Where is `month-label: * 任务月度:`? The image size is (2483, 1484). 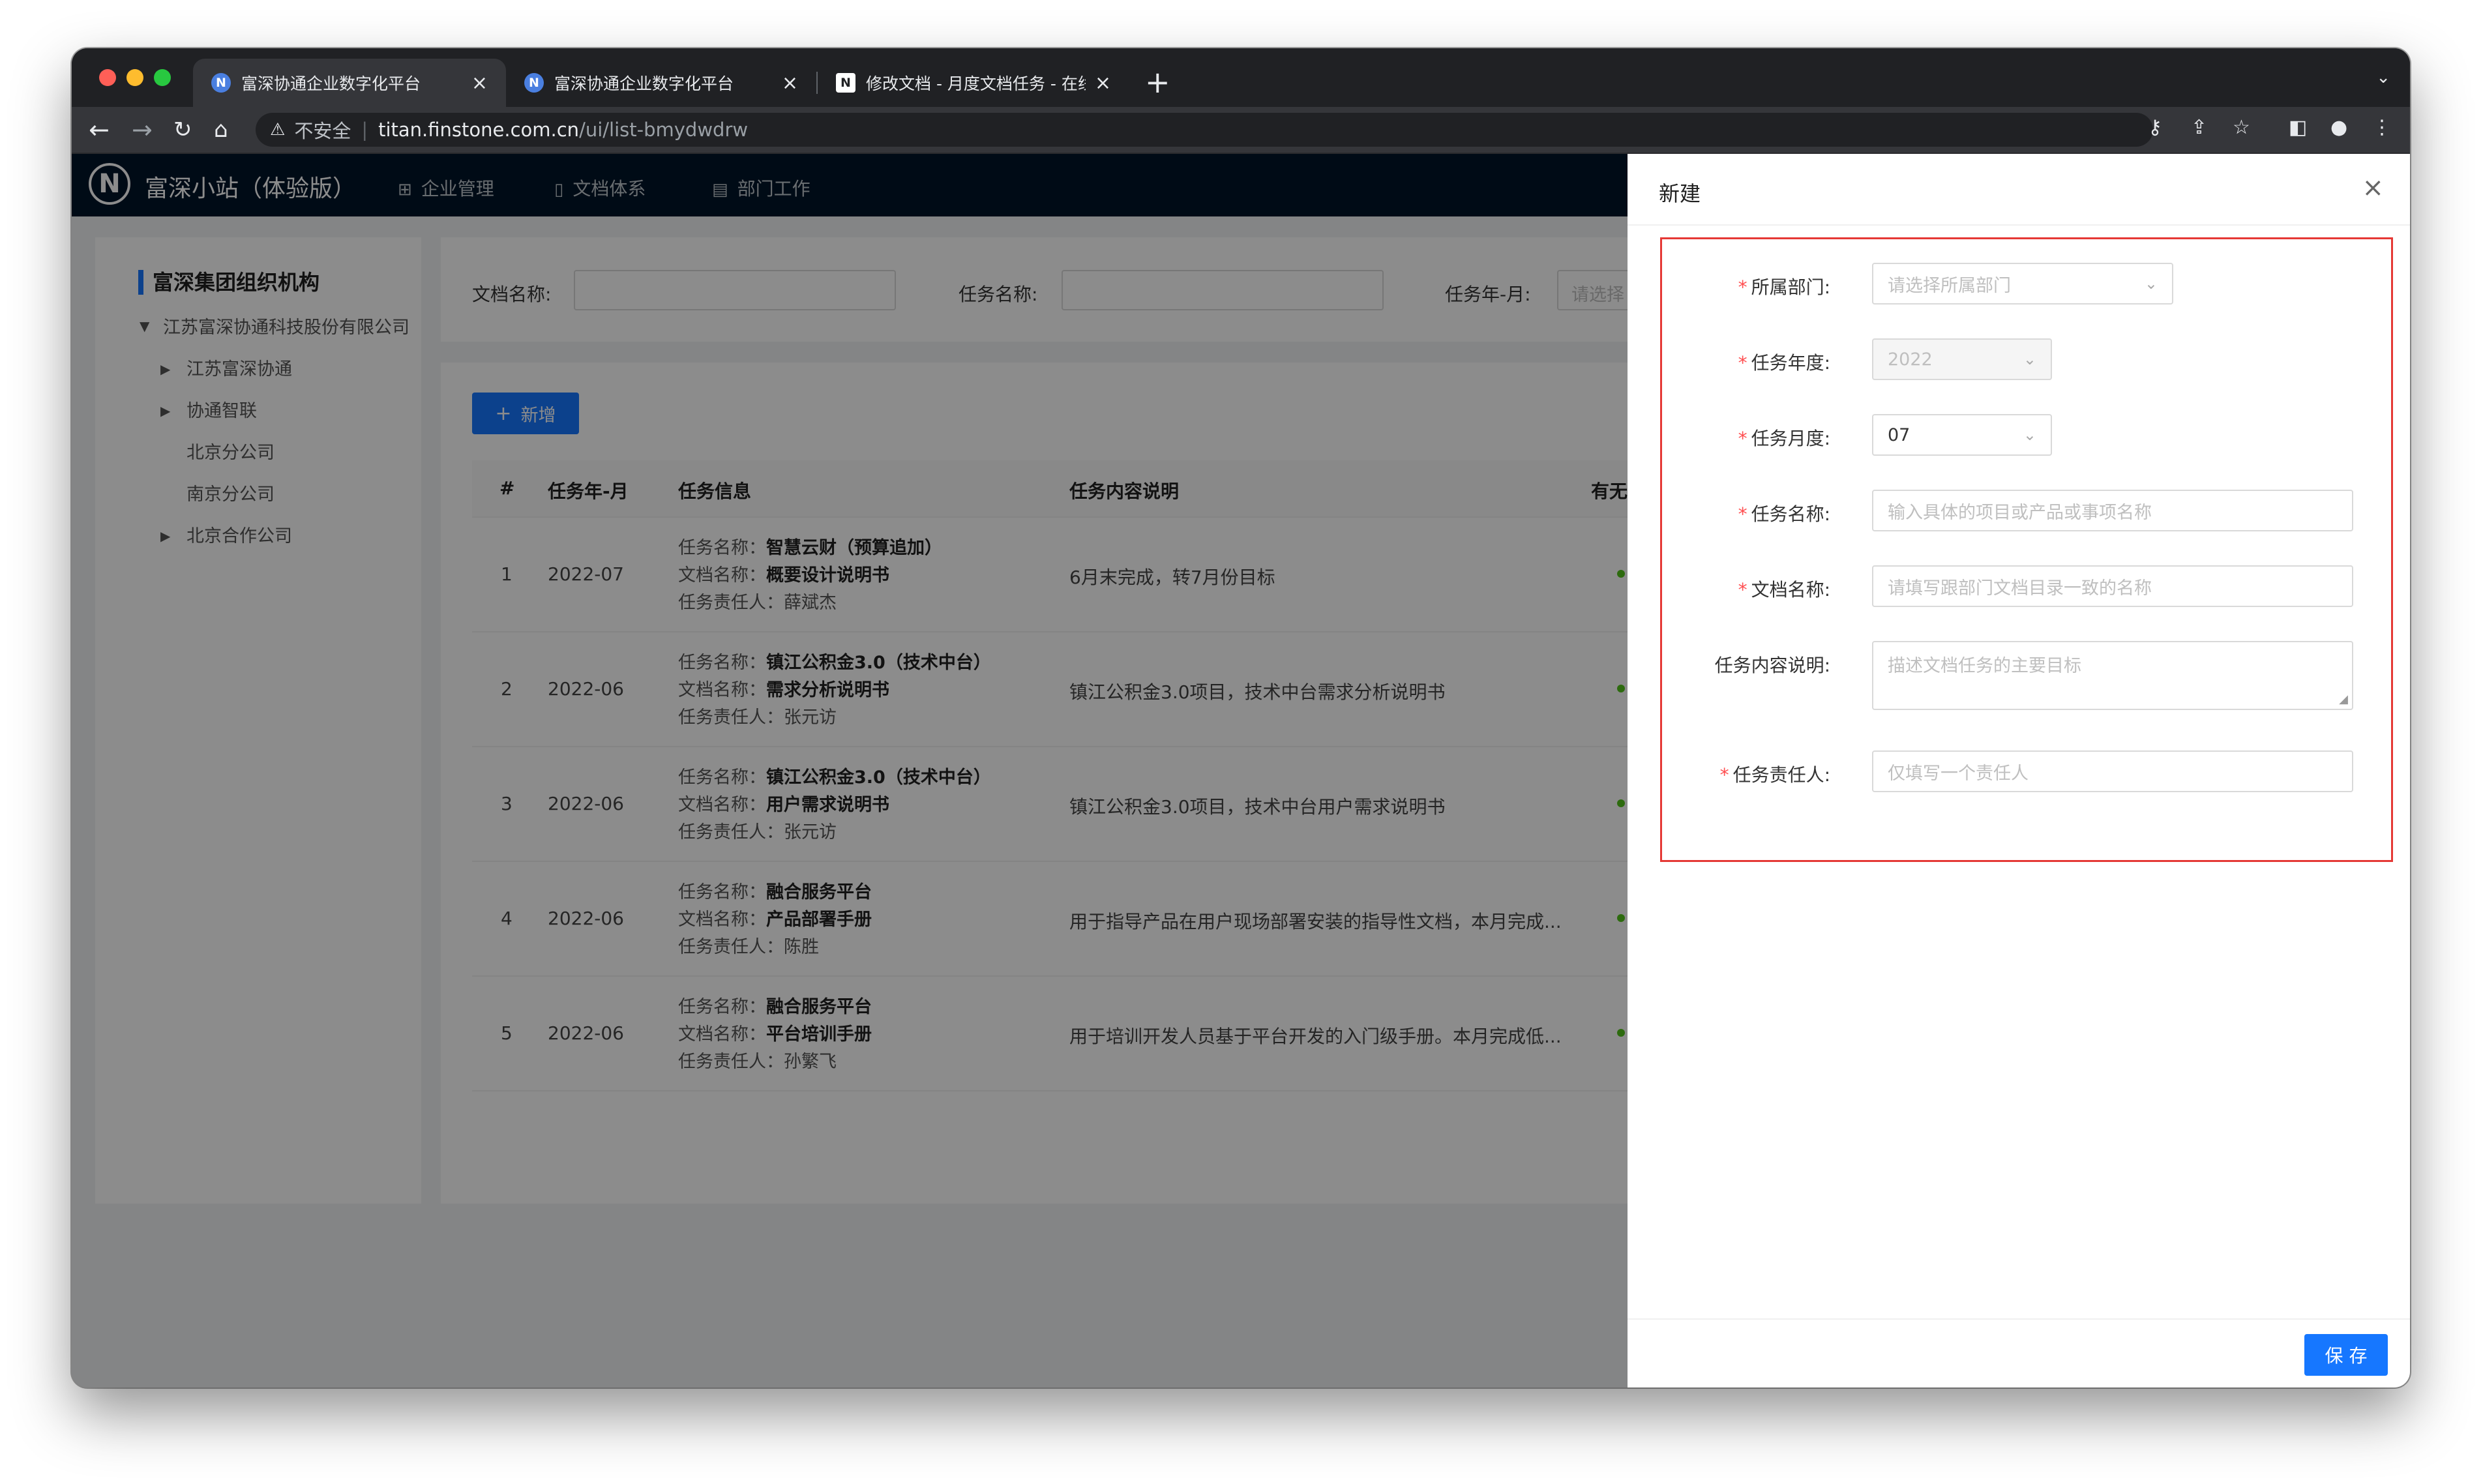
month-label: * 任务月度: is located at coordinates (1784, 437).